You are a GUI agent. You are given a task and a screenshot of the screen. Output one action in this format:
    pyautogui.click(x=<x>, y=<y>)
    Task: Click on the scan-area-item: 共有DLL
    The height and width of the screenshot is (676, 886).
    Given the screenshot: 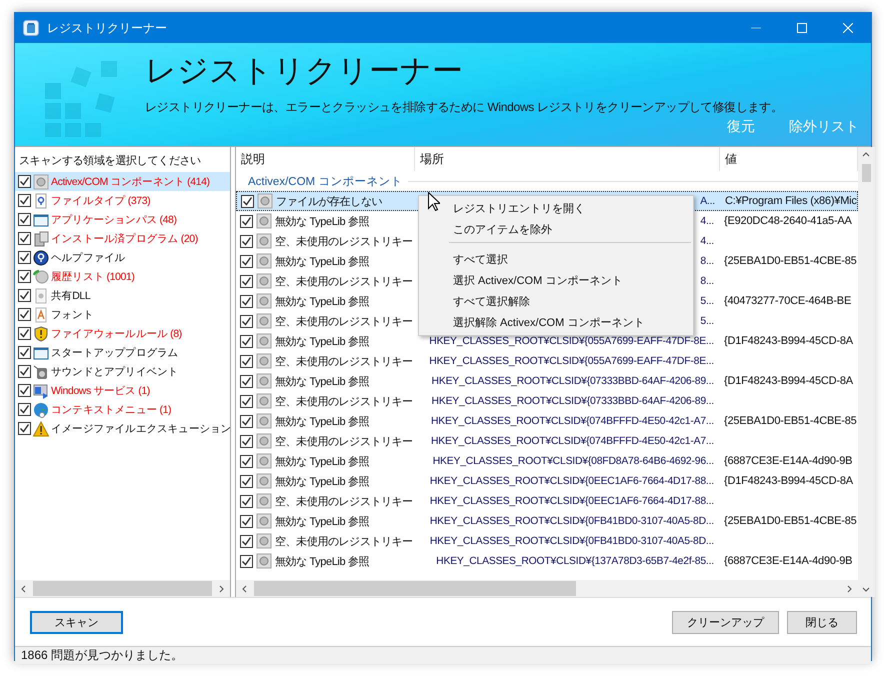 What is the action you would take?
    pyautogui.click(x=122, y=295)
    